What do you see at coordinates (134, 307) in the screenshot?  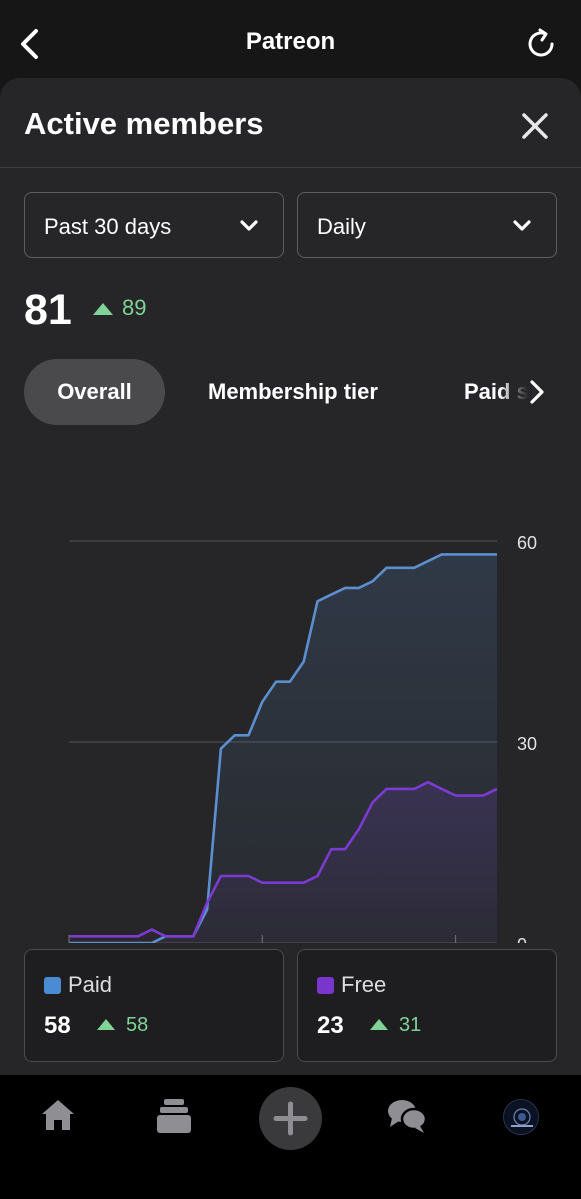 I see `total-change: 89` at bounding box center [134, 307].